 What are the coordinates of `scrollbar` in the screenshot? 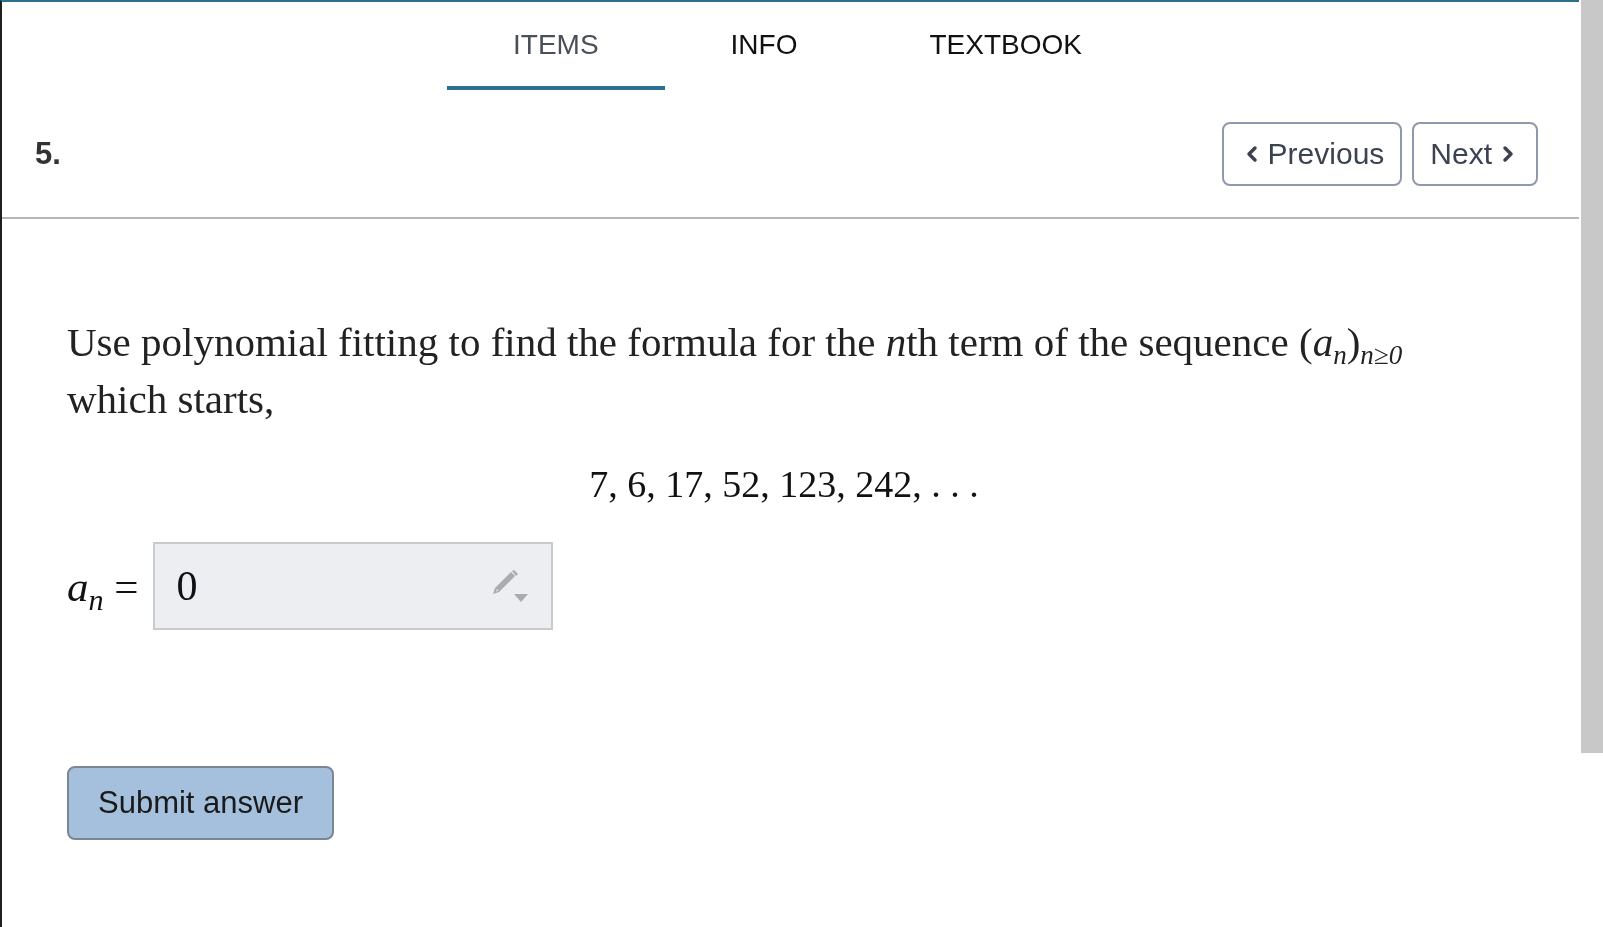 It's located at (1592, 376).